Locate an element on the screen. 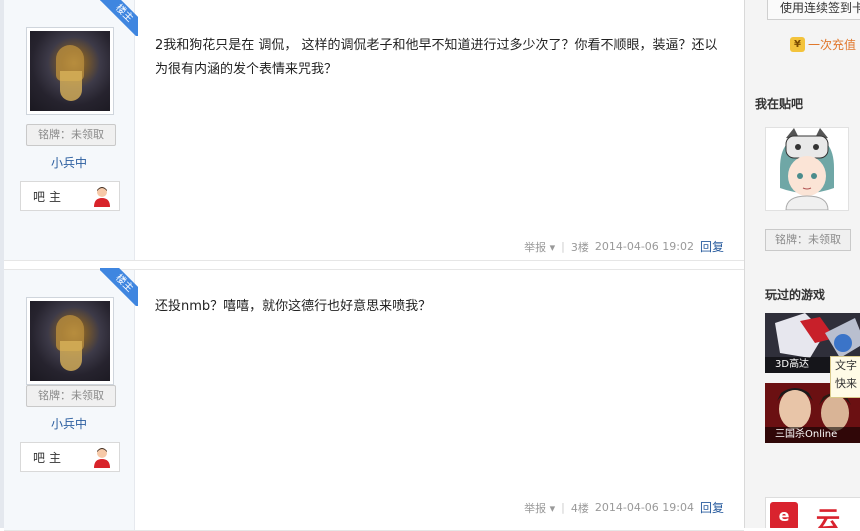 The image size is (860, 531). promo-banner: e 云 is located at coordinates (812, 512).